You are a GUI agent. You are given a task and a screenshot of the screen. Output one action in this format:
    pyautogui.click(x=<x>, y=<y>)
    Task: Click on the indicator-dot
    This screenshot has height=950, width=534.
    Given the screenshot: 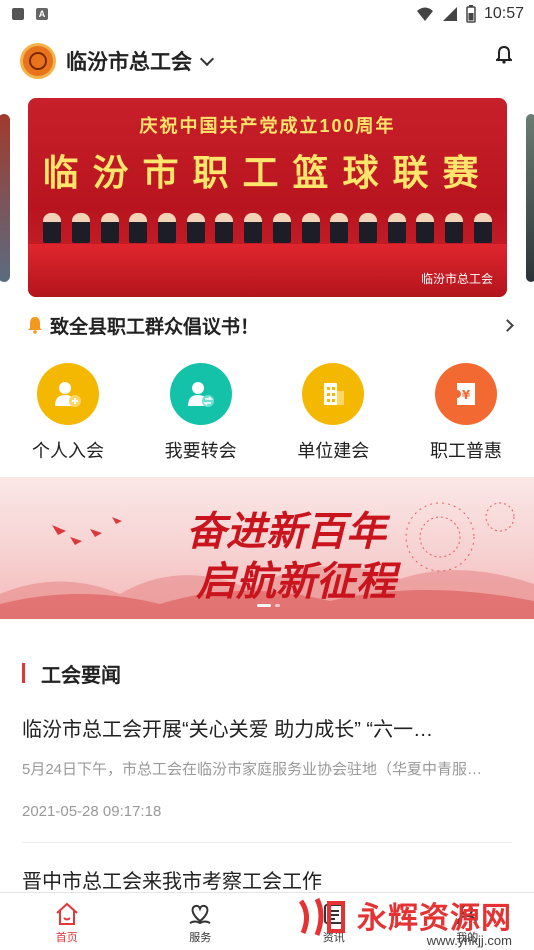 What is the action you would take?
    pyautogui.click(x=277, y=605)
    